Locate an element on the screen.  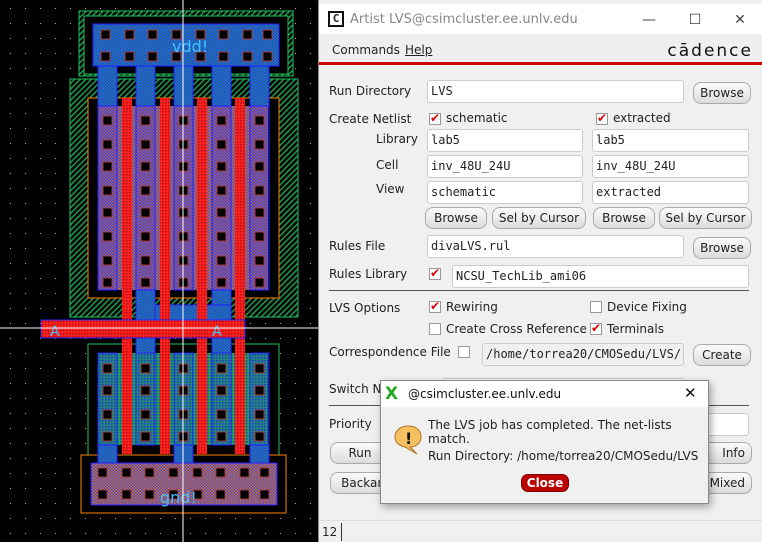
rules-file-input: divaLVS.rul is located at coordinates (555, 246).